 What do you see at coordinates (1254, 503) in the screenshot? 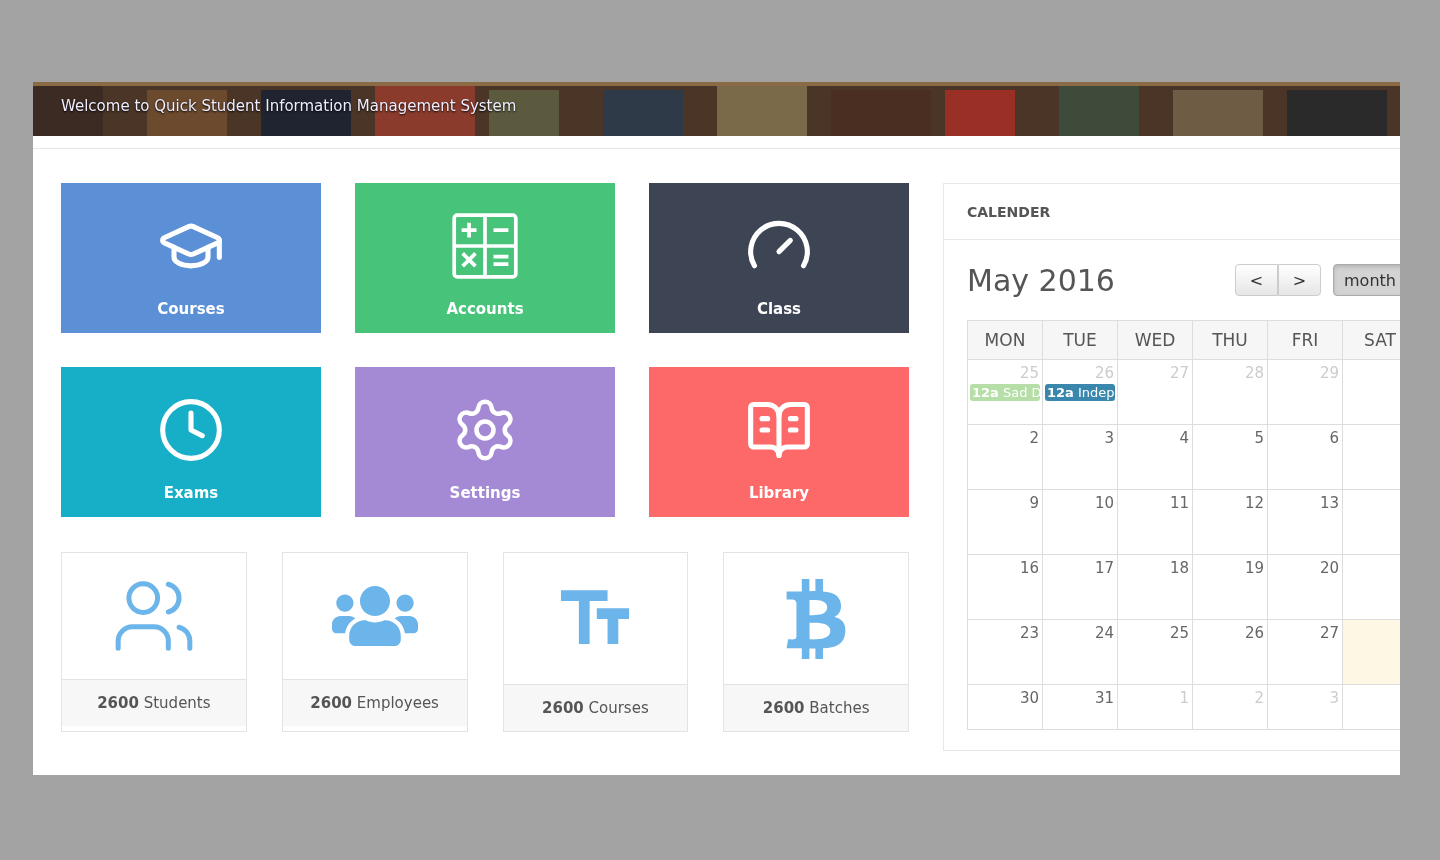
I see `date-number: 12` at bounding box center [1254, 503].